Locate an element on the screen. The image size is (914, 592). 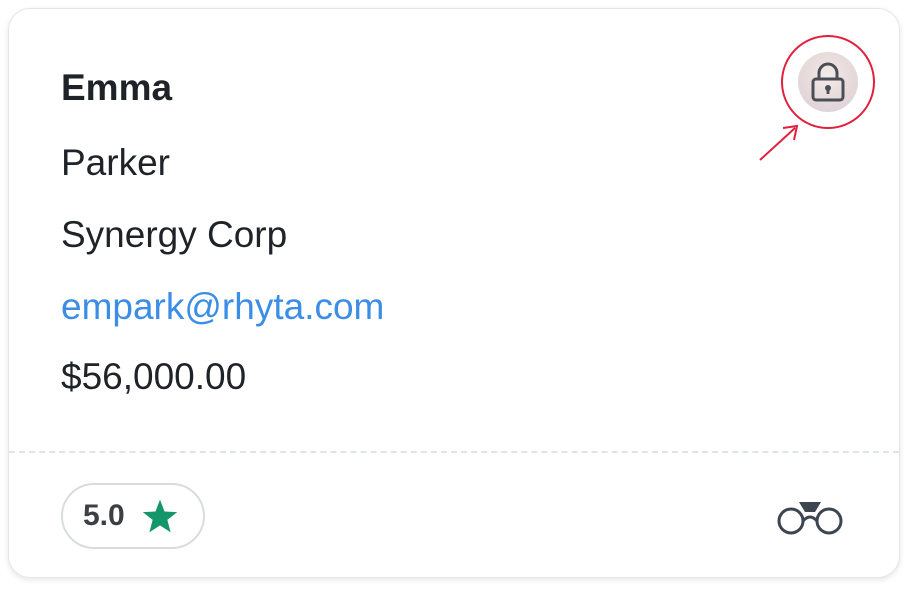
lock-icon is located at coordinates (828, 82).